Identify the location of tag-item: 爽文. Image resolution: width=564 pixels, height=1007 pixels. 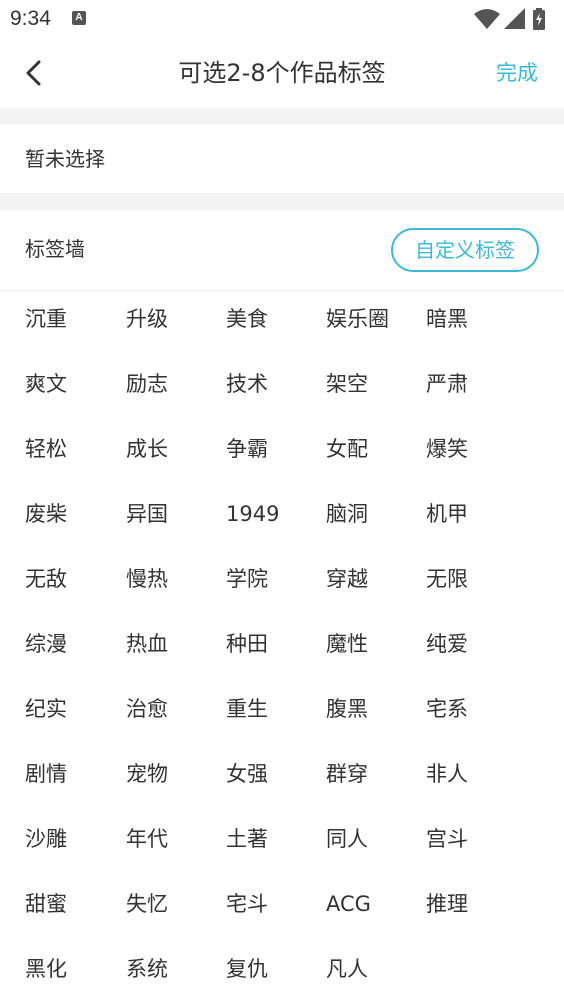
(46, 384).